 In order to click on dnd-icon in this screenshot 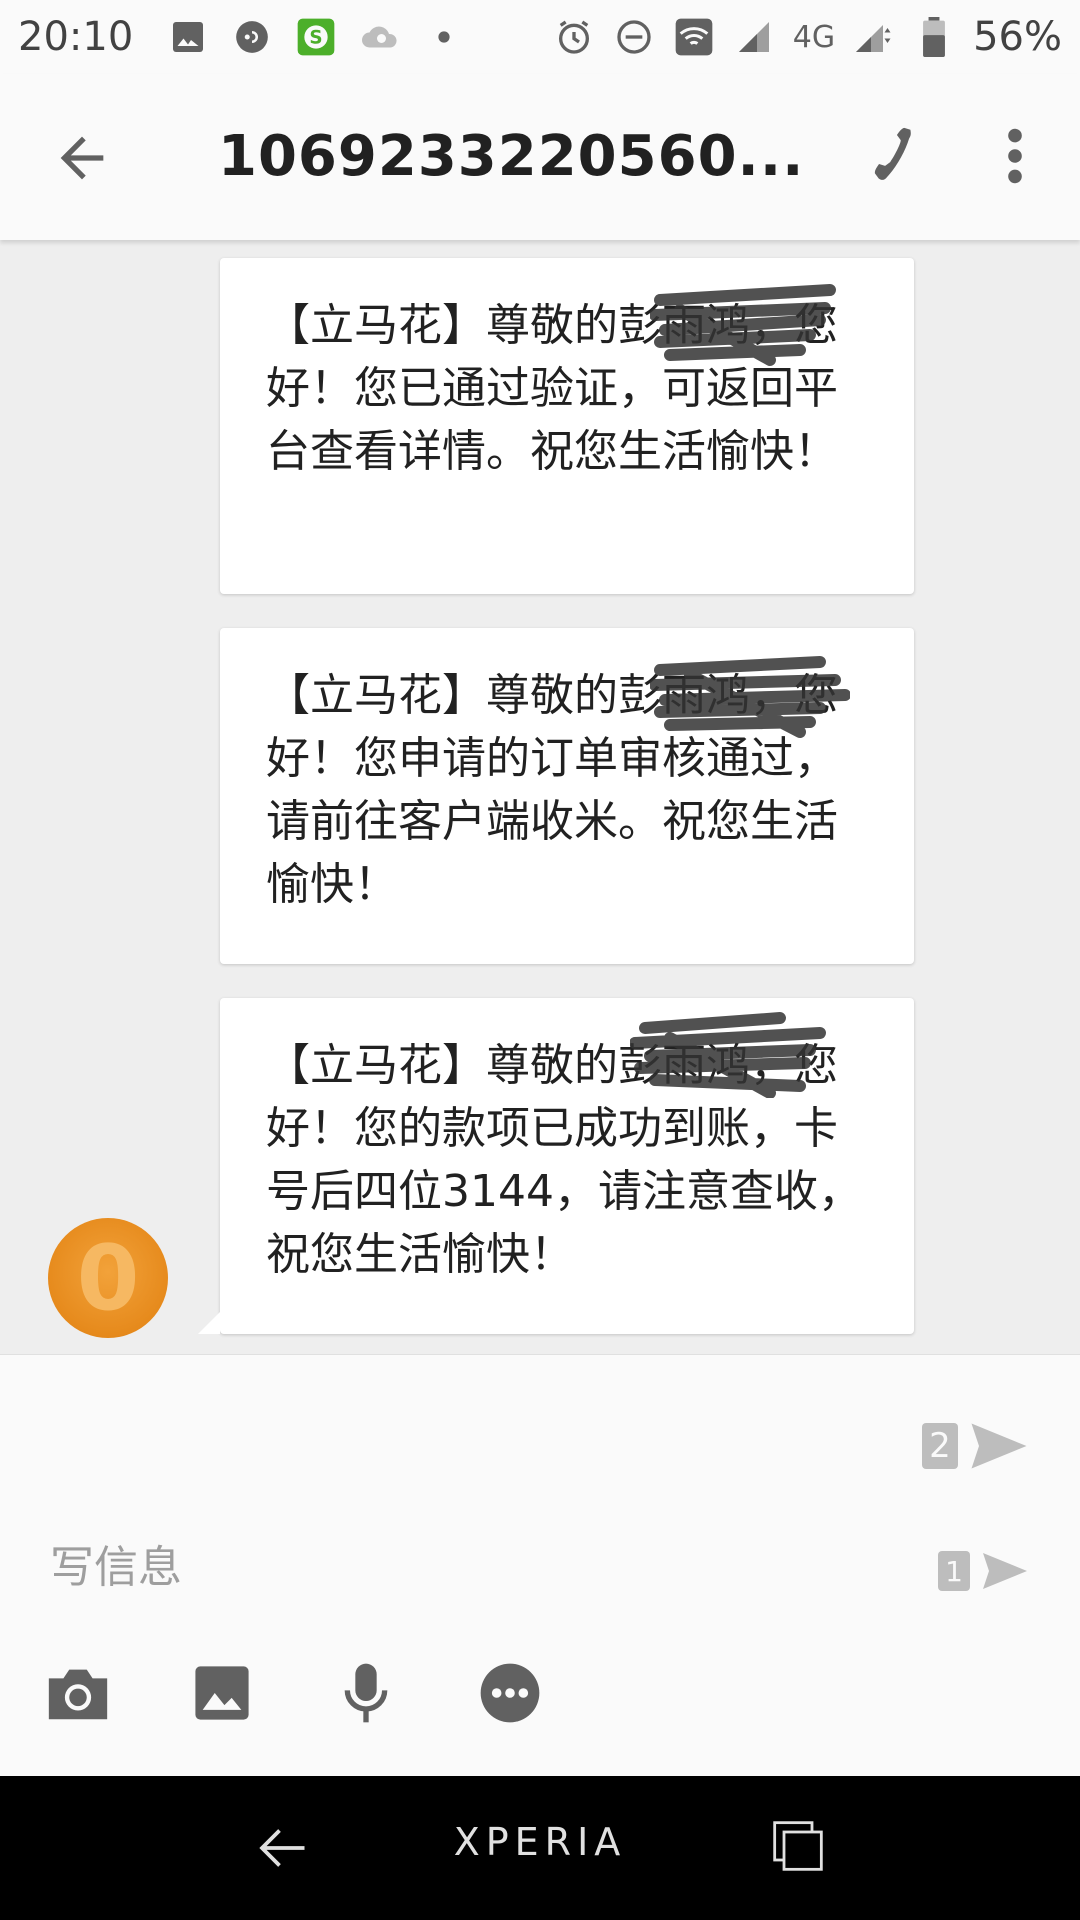, I will do `click(634, 37)`.